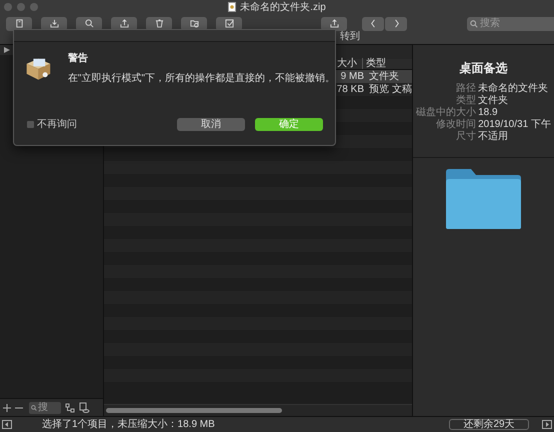  Describe the element at coordinates (350, 37) in the screenshot. I see `toolbar-label: 转到` at that location.